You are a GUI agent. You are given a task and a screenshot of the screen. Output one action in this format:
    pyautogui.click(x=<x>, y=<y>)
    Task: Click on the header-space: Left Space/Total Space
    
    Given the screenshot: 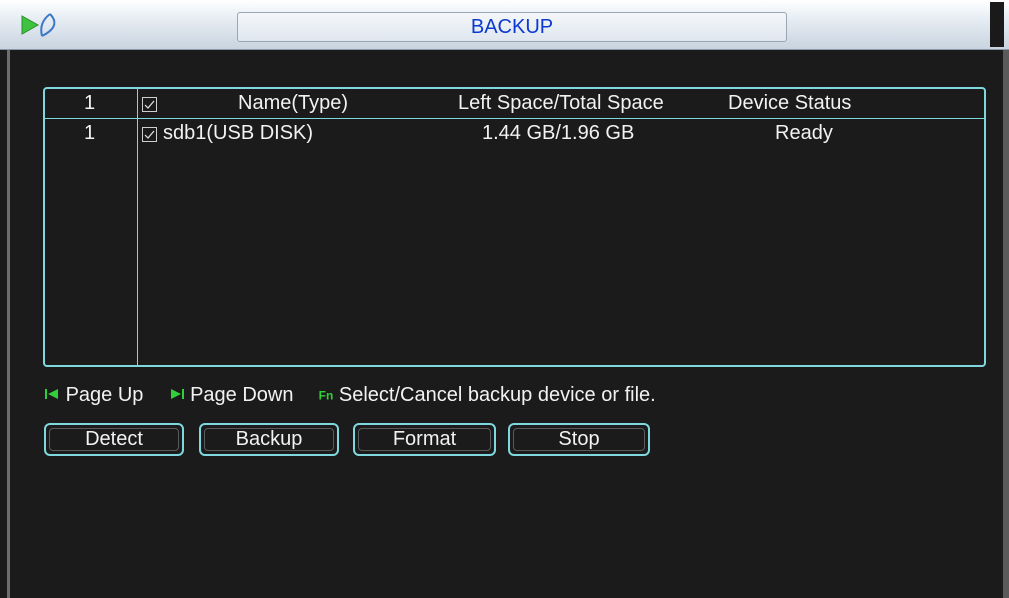 What is the action you would take?
    pyautogui.click(x=561, y=103)
    